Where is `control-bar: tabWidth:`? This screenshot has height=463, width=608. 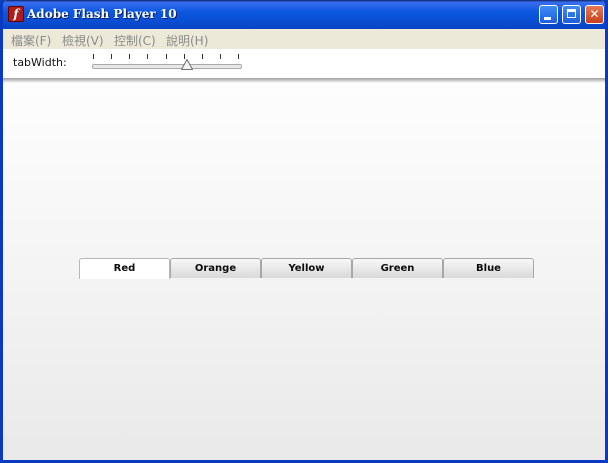 control-bar: tabWidth: is located at coordinates (304, 63).